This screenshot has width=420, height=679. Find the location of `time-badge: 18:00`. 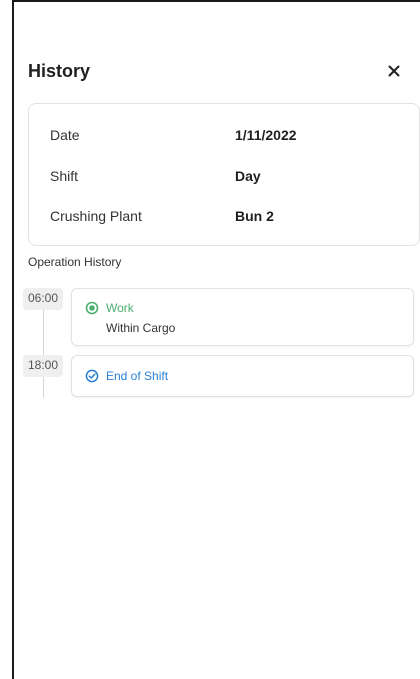

time-badge: 18:00 is located at coordinates (43, 366).